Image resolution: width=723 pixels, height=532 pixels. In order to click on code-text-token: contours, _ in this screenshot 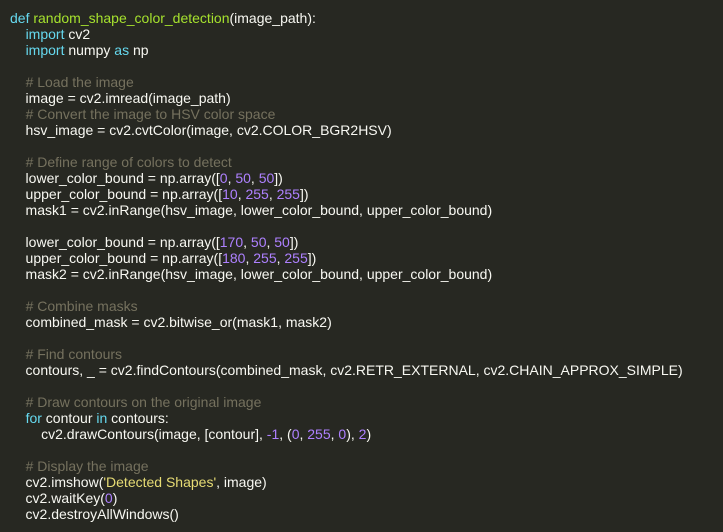, I will do `click(54, 370)`.